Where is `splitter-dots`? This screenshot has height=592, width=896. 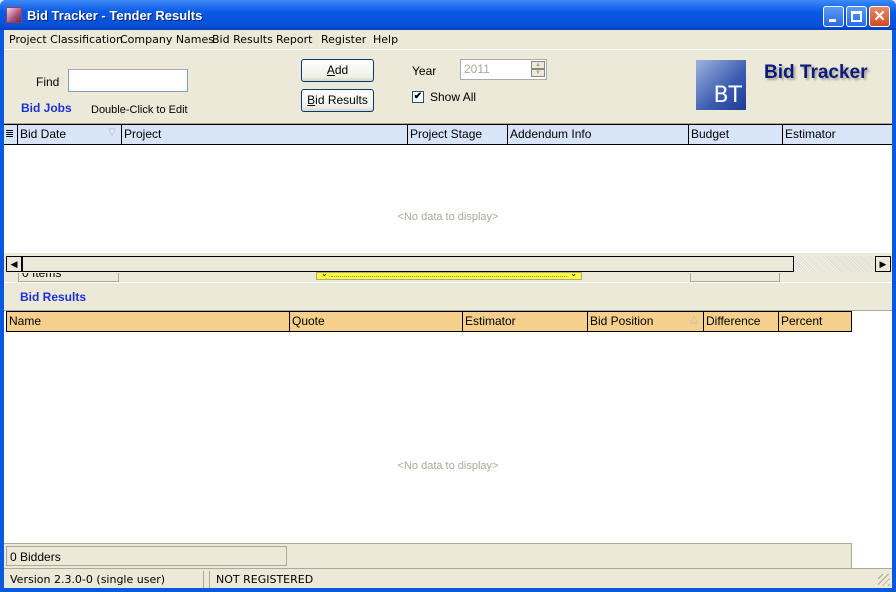 splitter-dots is located at coordinates (449, 276).